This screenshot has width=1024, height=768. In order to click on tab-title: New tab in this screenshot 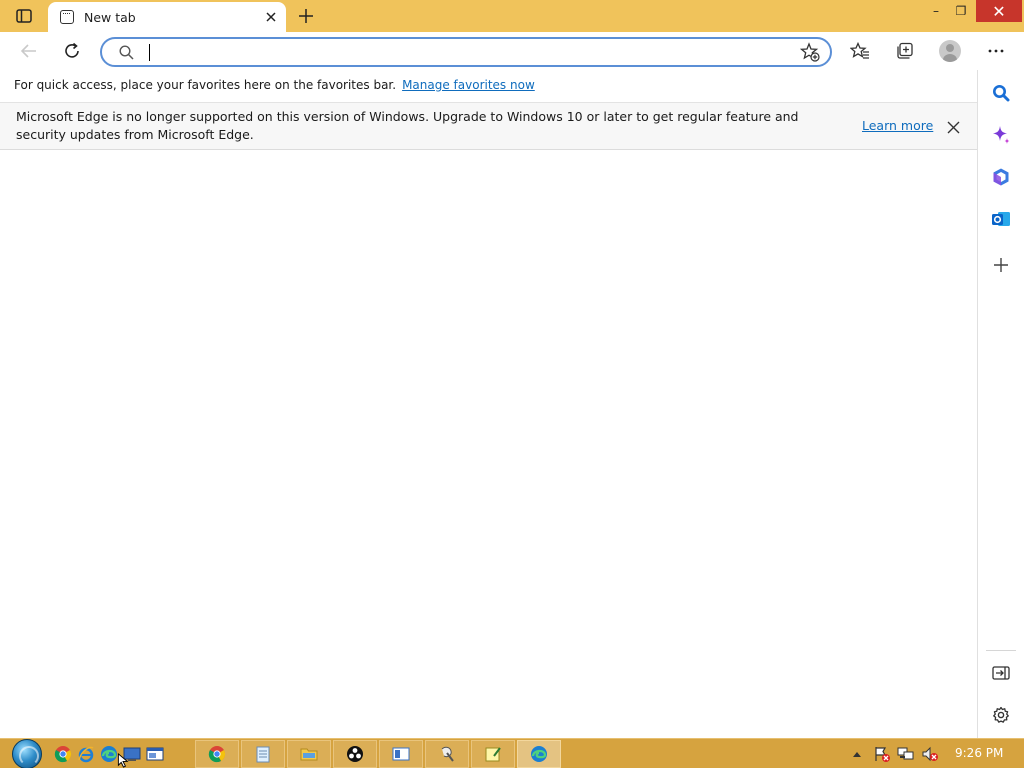, I will do `click(110, 17)`.